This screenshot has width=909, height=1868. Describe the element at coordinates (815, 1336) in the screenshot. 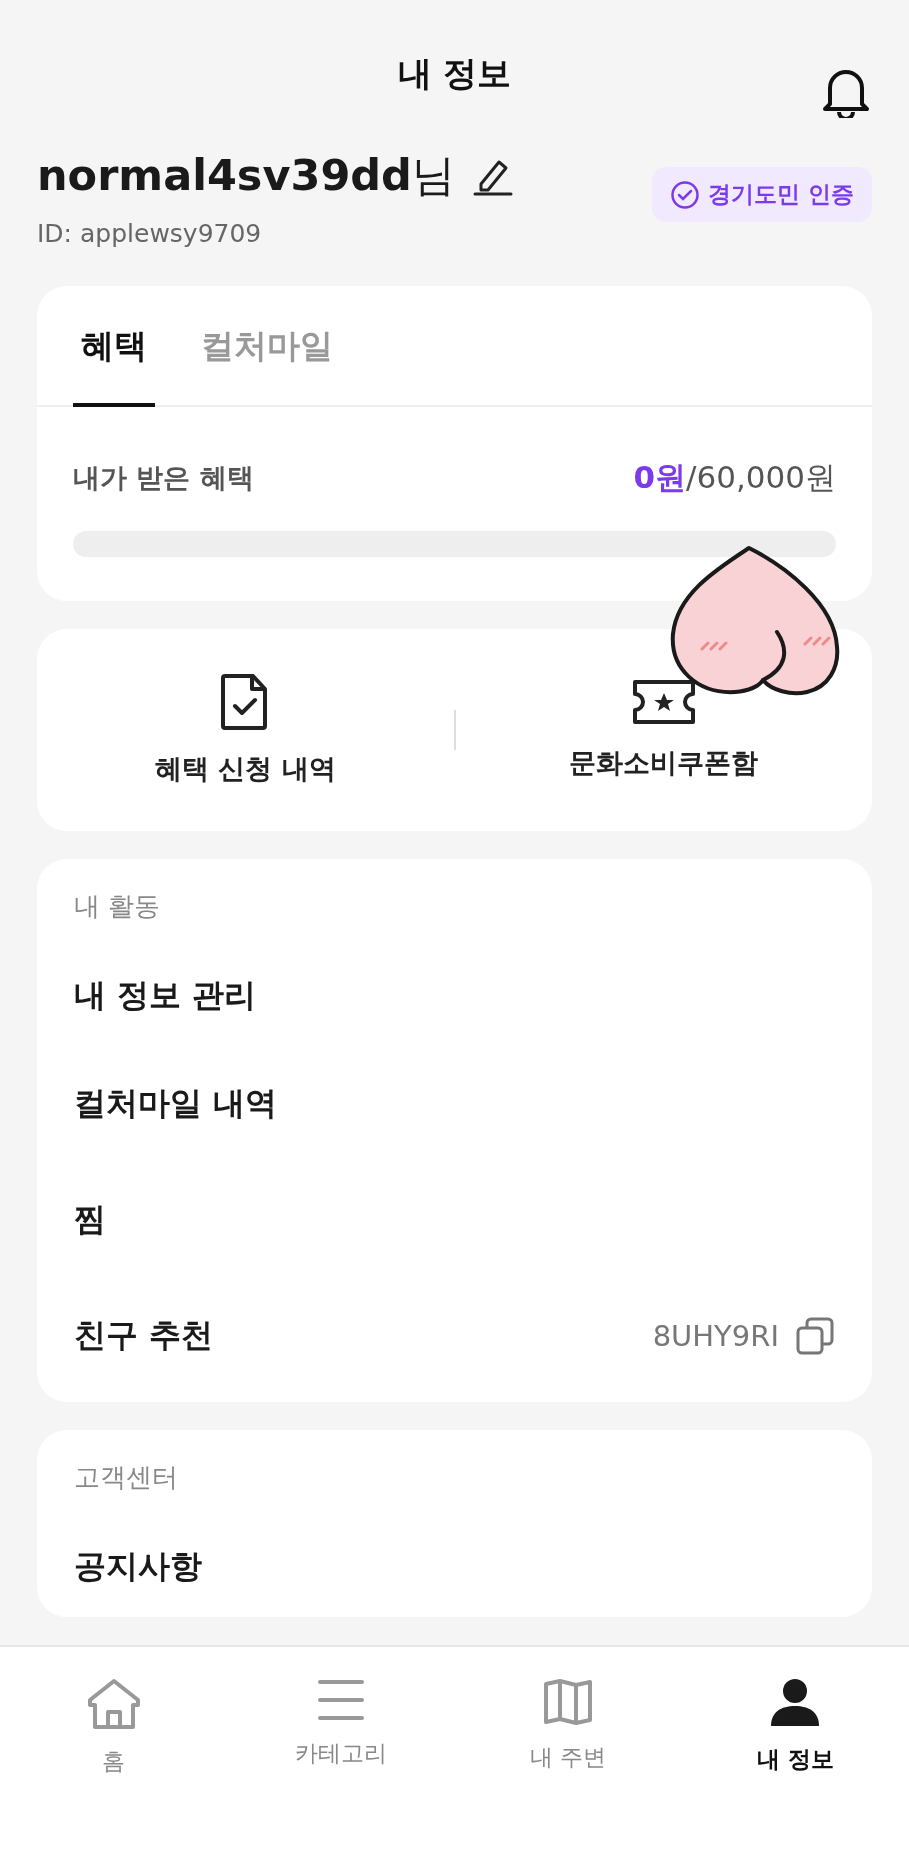

I see `copy-icon` at that location.